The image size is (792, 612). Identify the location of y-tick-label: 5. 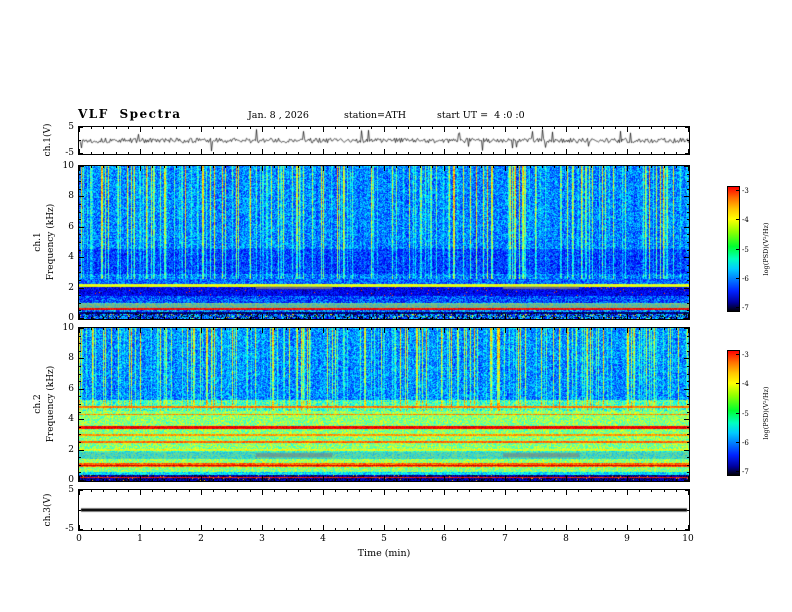
(71, 490).